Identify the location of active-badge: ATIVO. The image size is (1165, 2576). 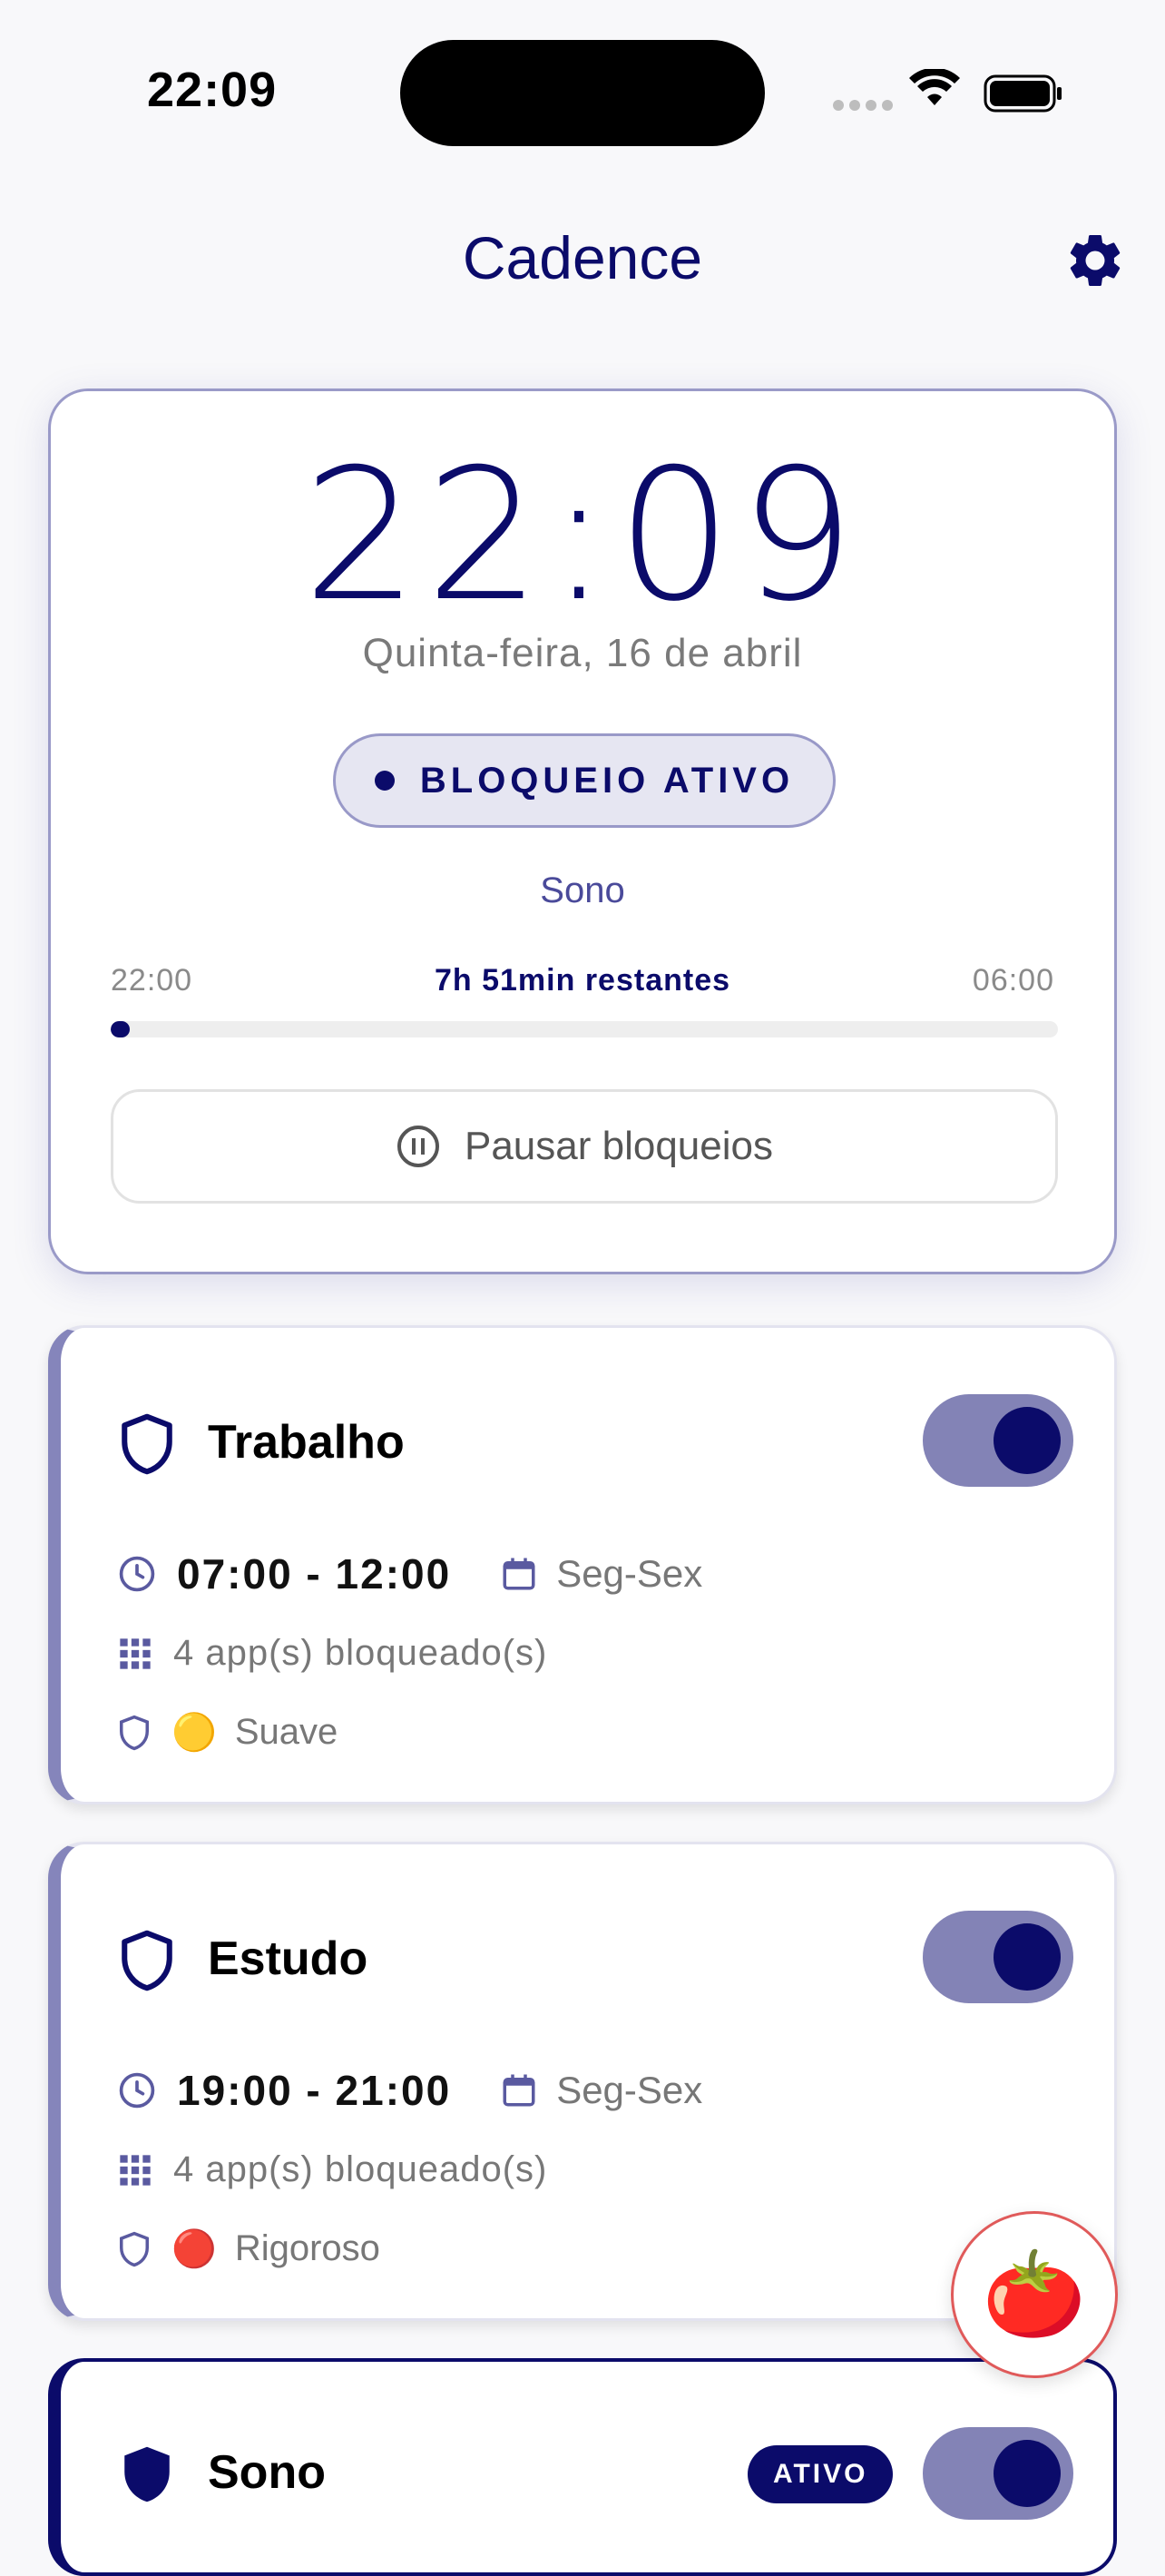
(821, 2474).